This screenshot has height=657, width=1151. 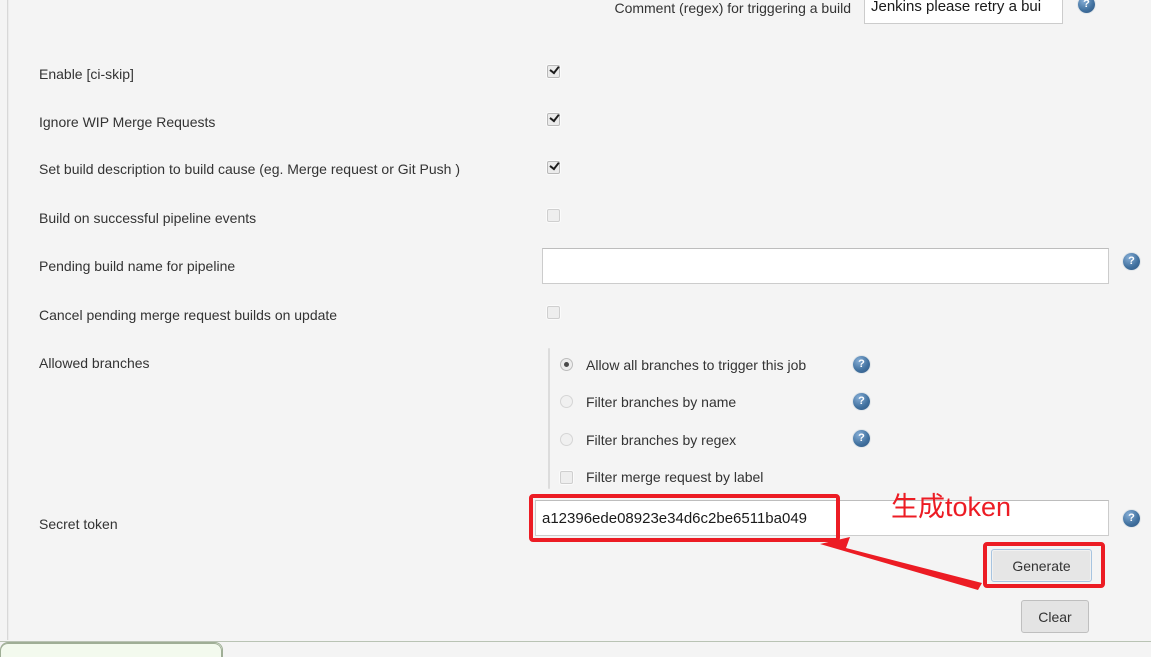 What do you see at coordinates (553, 119) in the screenshot?
I see `checkbox-ignore-wip-merge-requests` at bounding box center [553, 119].